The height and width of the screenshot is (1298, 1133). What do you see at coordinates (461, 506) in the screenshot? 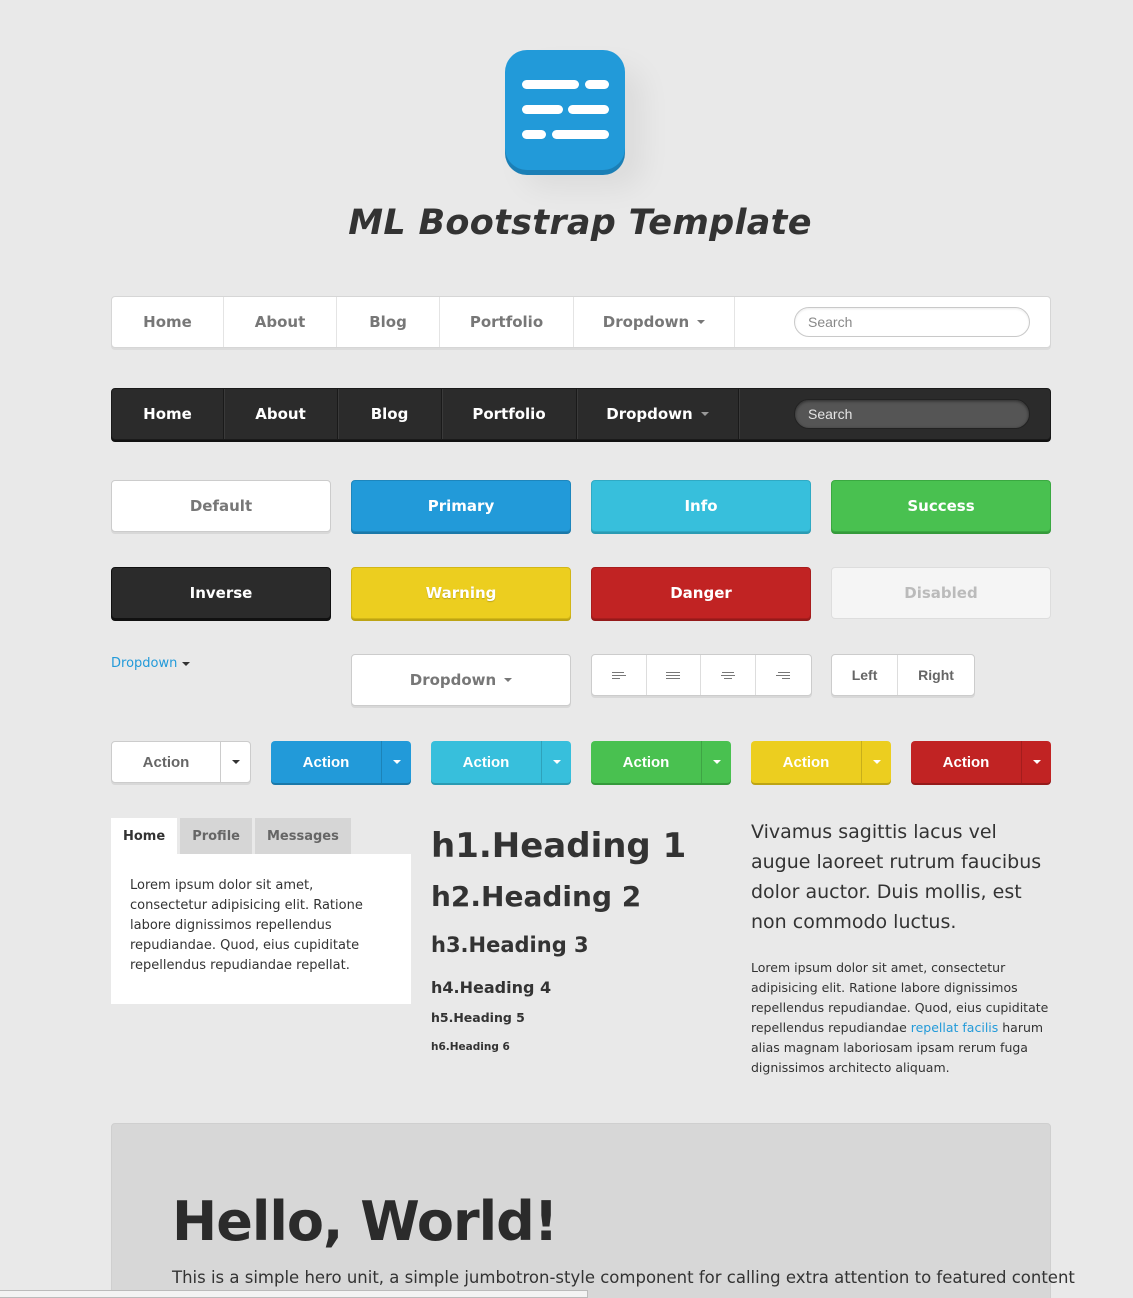
I see `primary-button: Primary` at bounding box center [461, 506].